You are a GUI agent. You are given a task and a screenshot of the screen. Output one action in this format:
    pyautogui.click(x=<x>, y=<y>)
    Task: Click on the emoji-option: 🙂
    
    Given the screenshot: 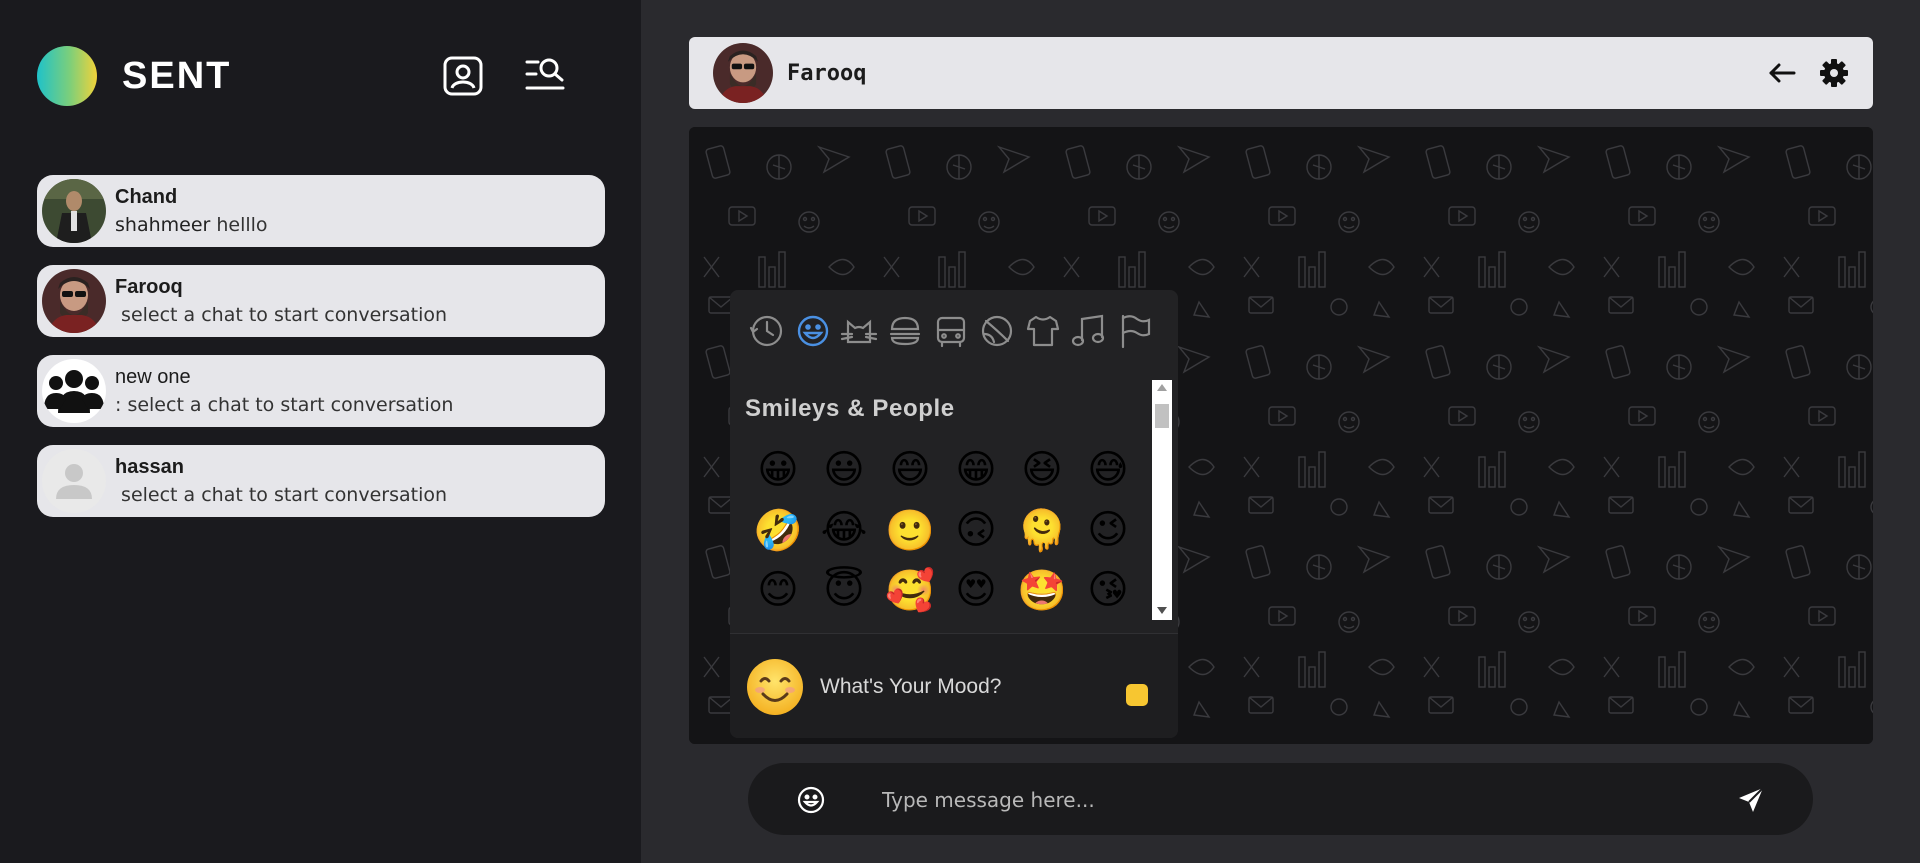 What is the action you would take?
    pyautogui.click(x=910, y=530)
    